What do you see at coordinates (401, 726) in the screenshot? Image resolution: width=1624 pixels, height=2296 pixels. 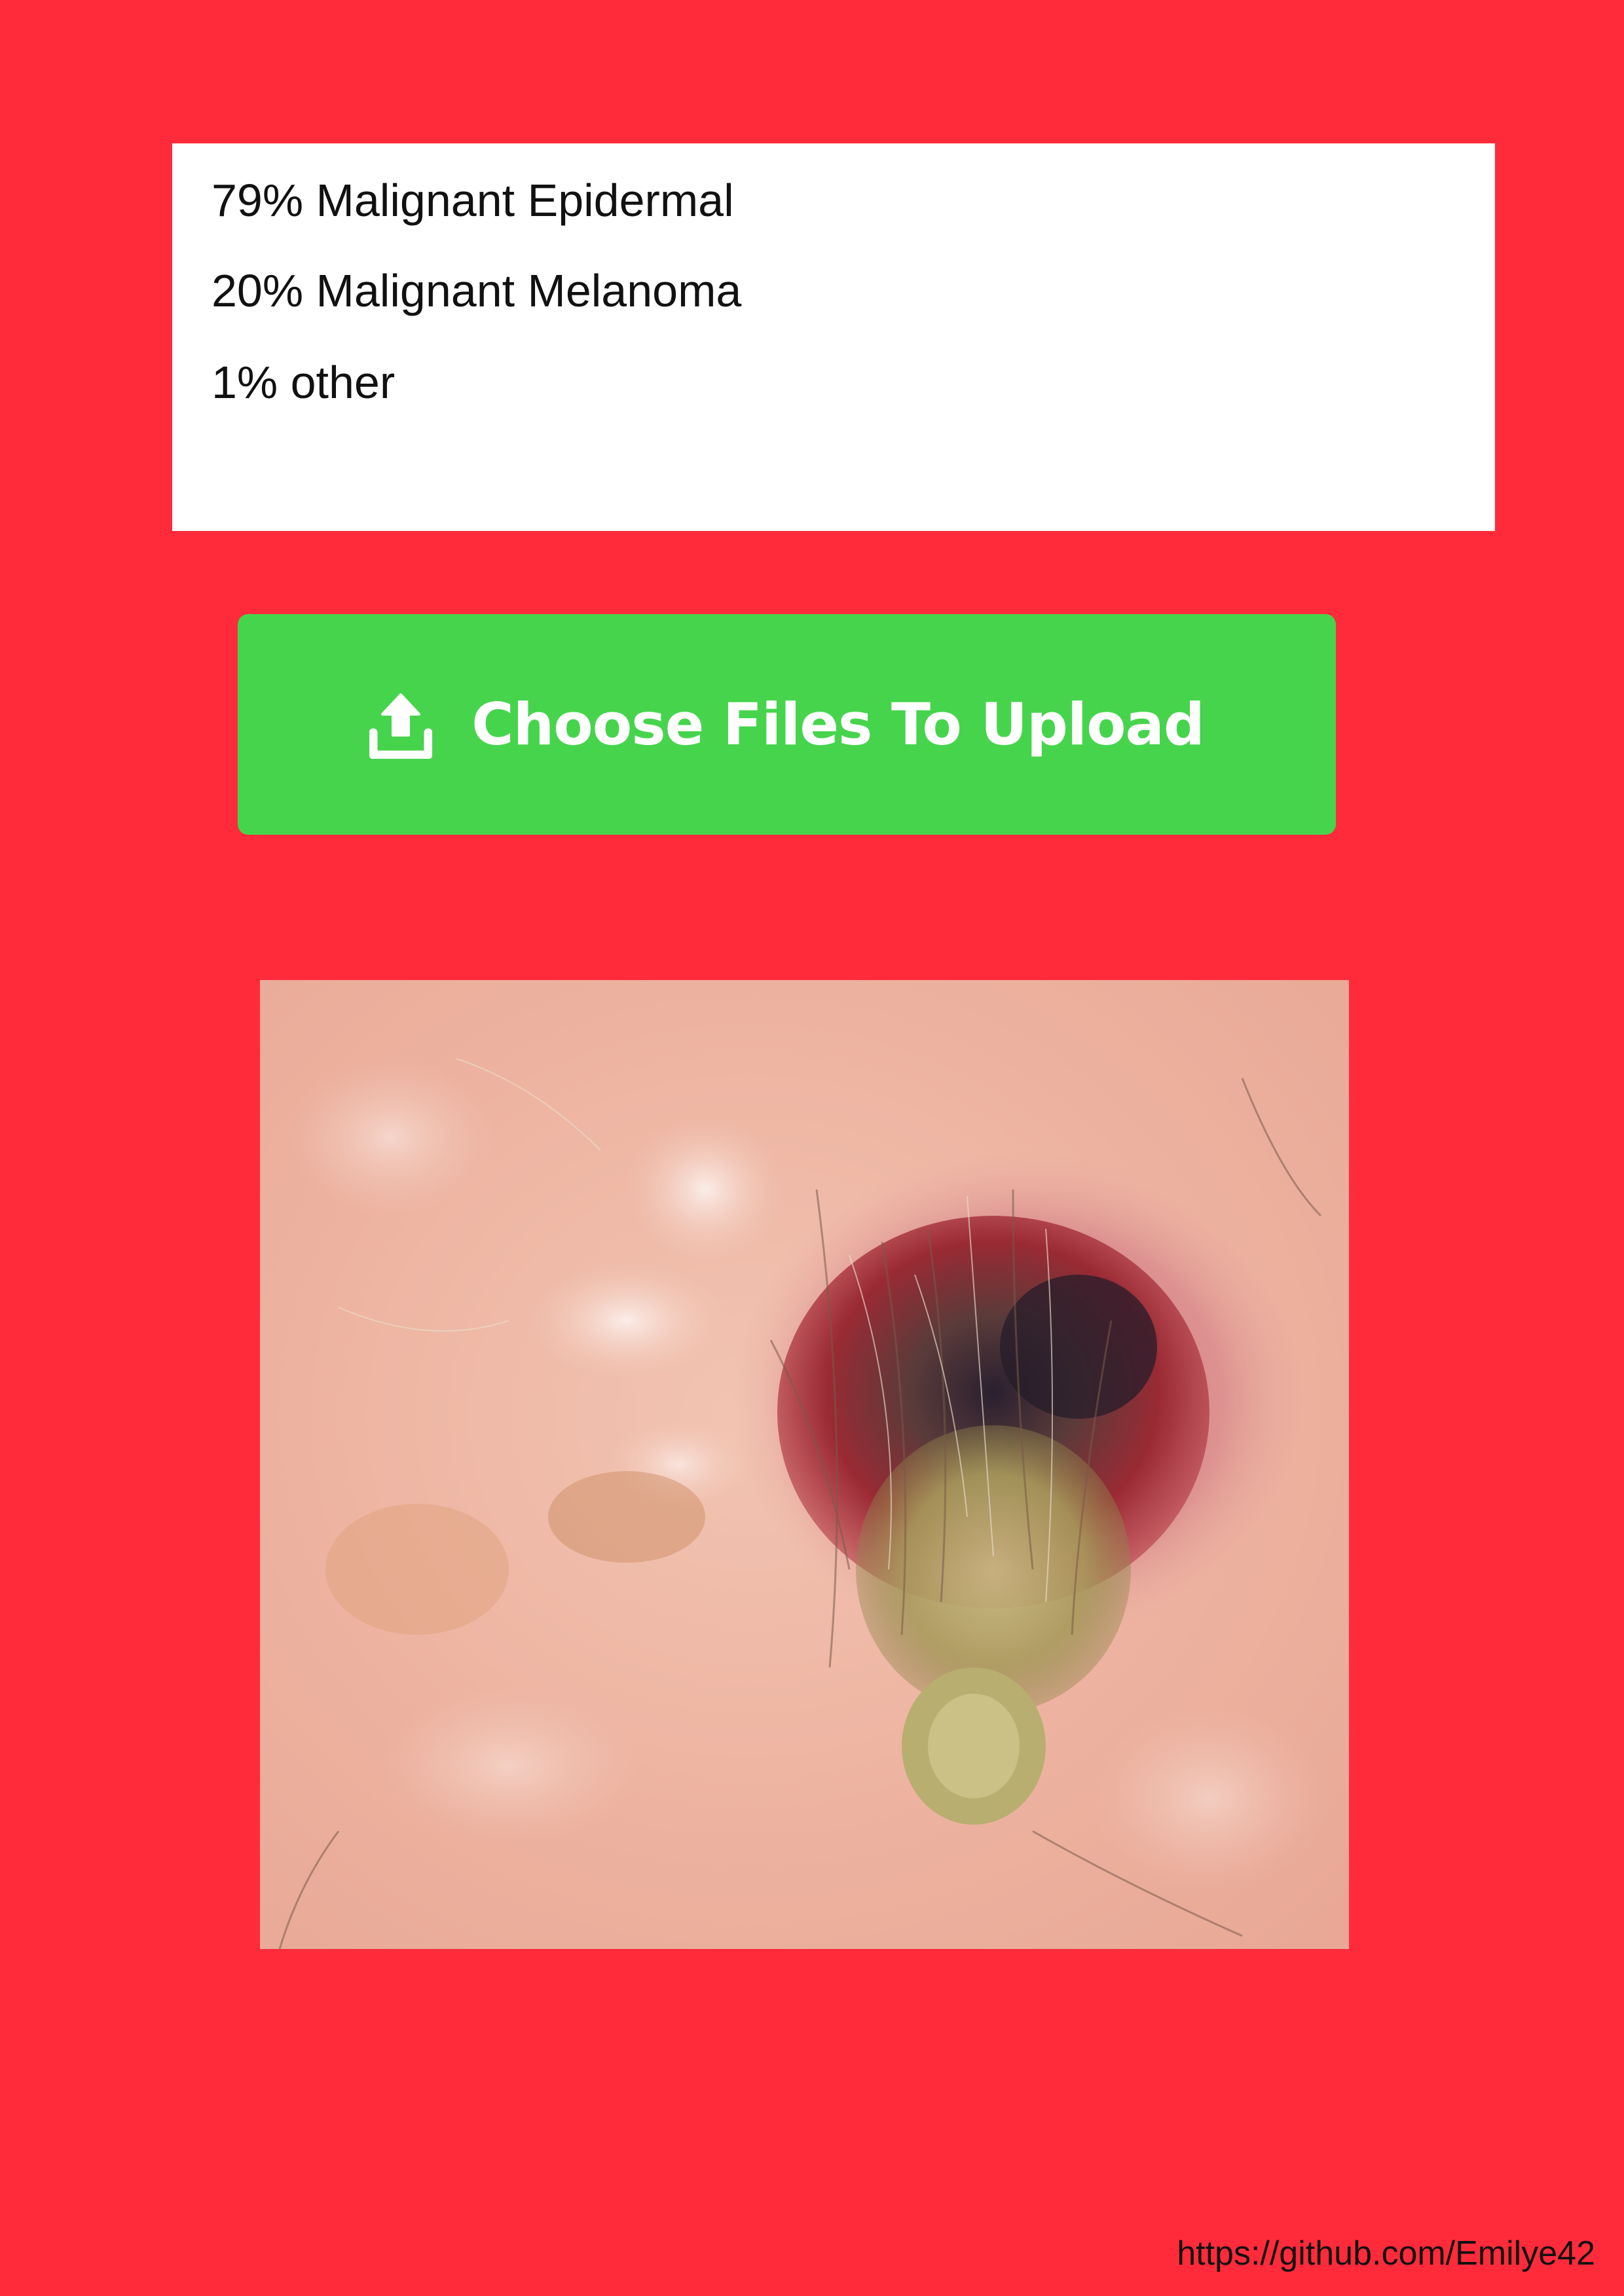 I see `upload-icon` at bounding box center [401, 726].